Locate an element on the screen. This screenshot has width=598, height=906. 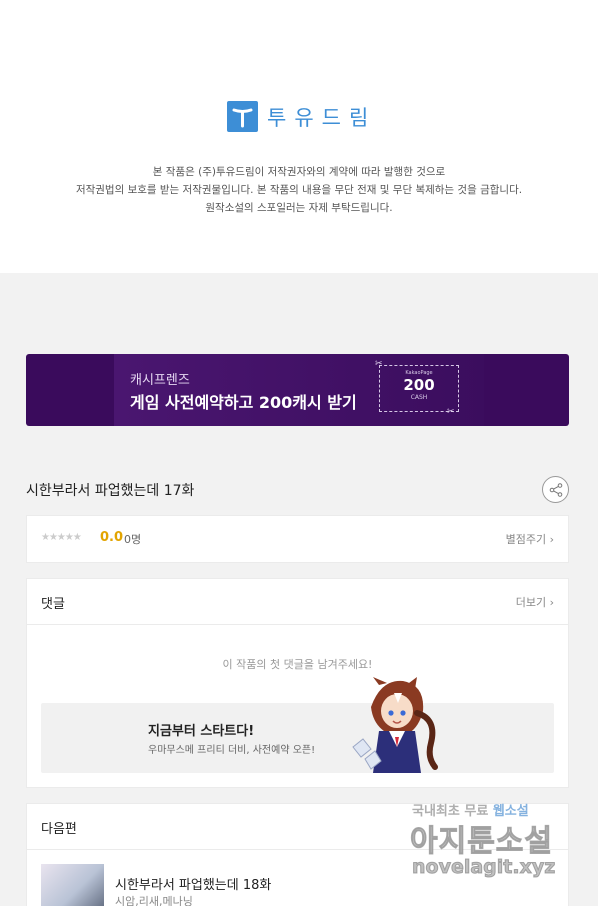
rating-score: 0.0 is located at coordinates (112, 537).